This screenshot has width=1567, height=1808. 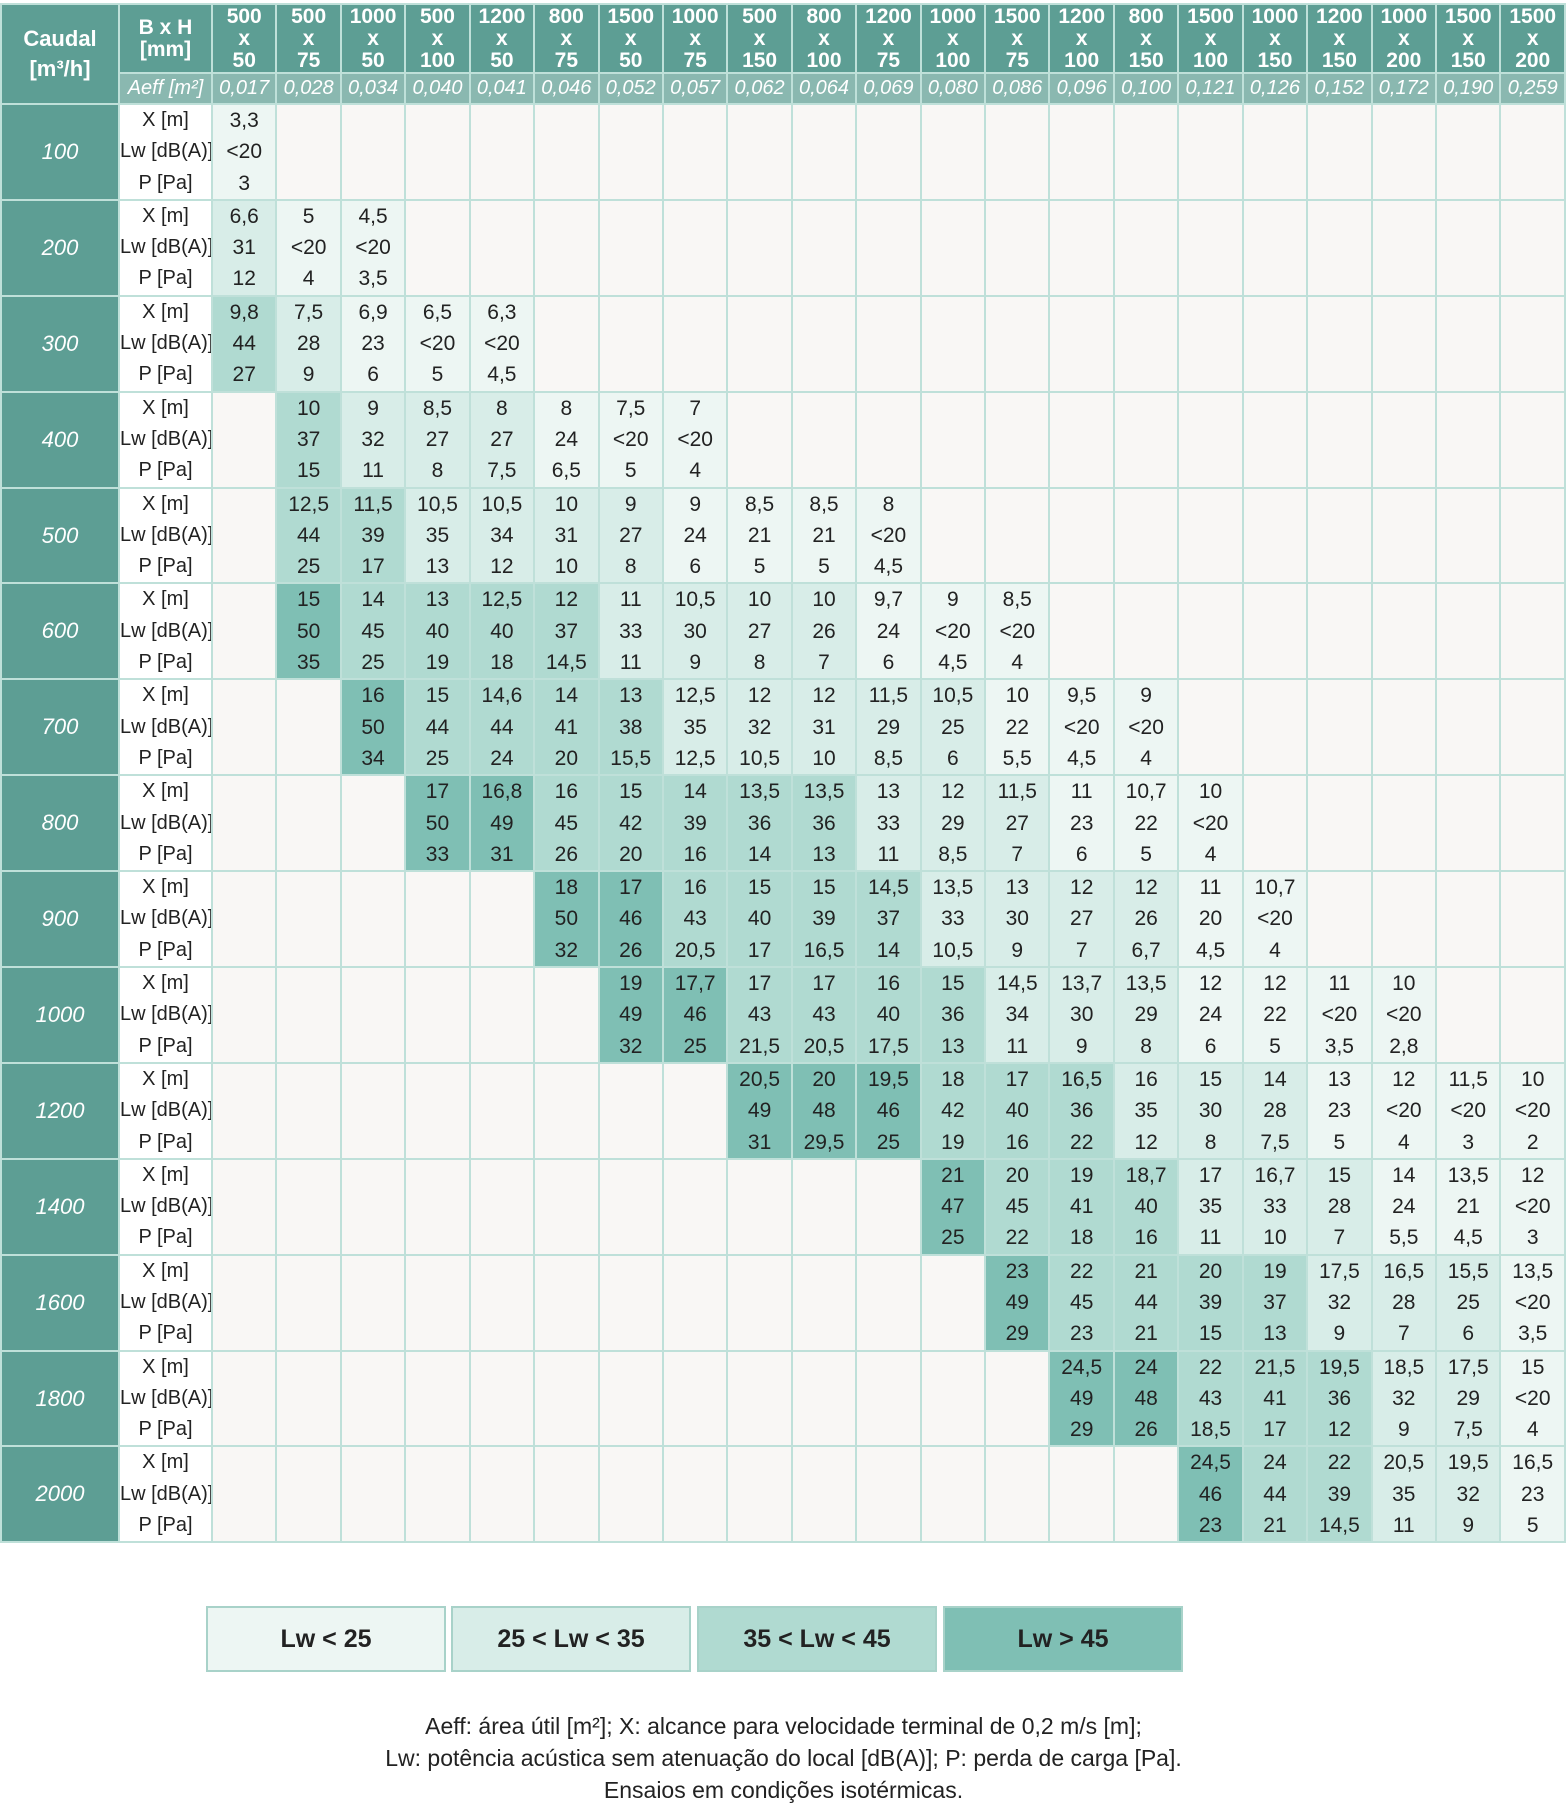 What do you see at coordinates (437, 38) in the screenshot?
I see `size-column-header: 500 x 100` at bounding box center [437, 38].